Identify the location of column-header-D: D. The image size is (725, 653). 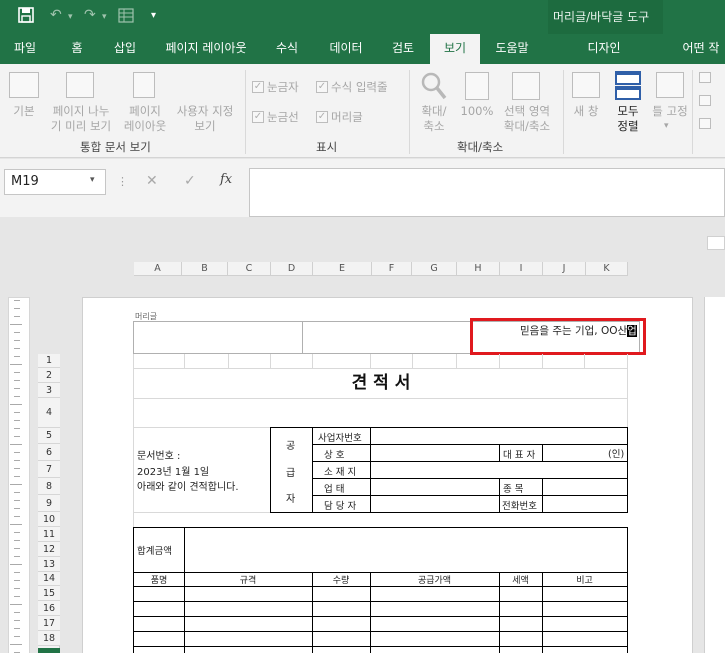
(292, 269).